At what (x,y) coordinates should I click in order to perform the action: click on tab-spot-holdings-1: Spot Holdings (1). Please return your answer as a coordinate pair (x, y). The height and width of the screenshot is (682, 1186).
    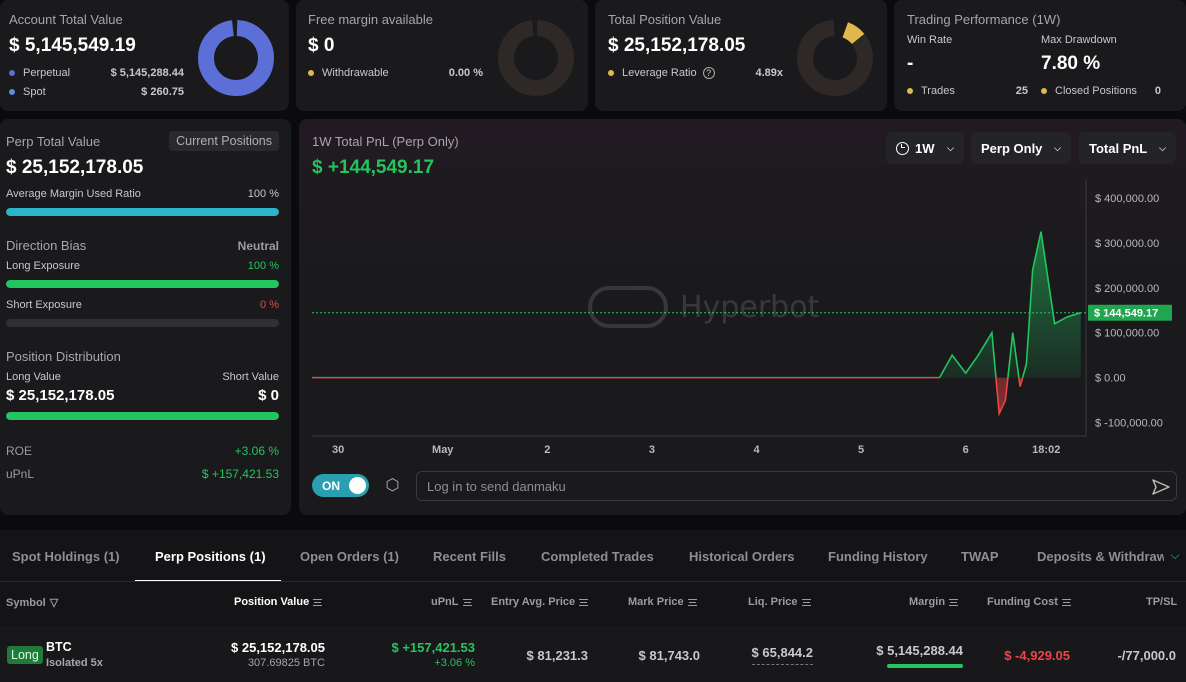
    Looking at the image, I should click on (66, 556).